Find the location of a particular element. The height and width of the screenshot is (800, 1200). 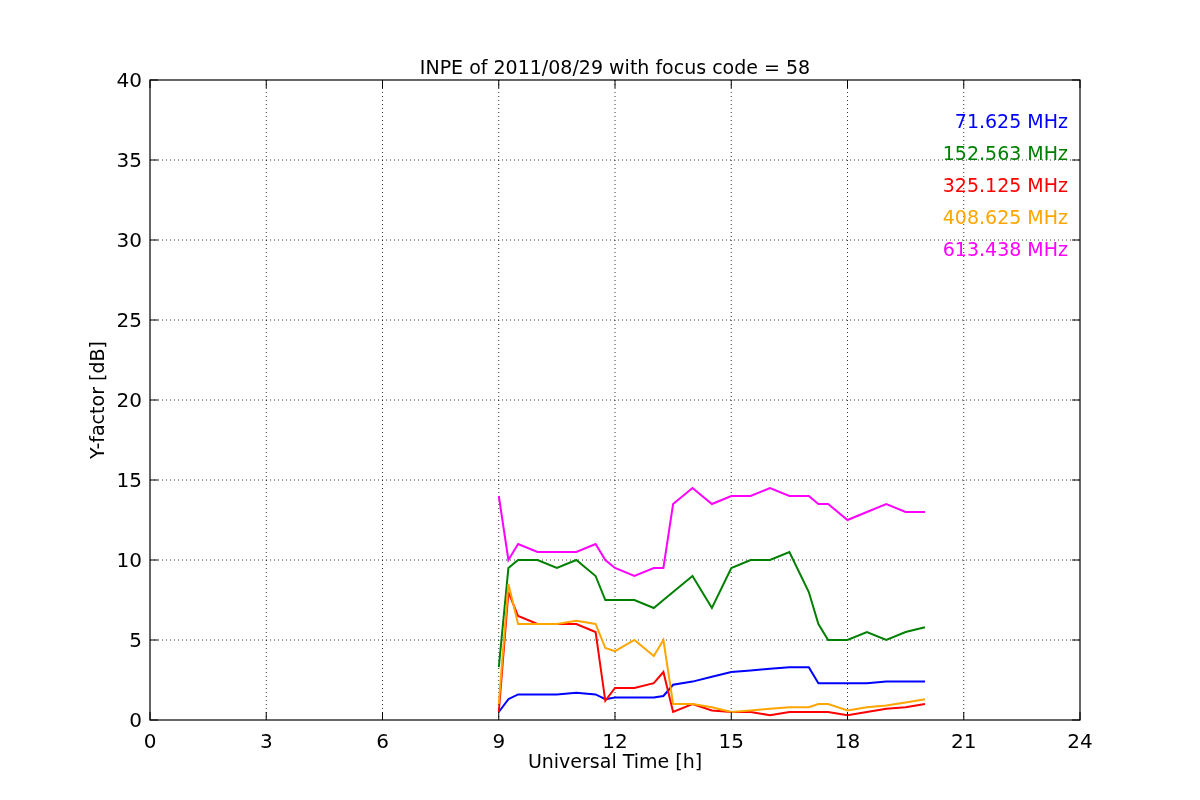

chart-title: INPE of 2011/08/29 with focus code = 58 is located at coordinates (615, 67).